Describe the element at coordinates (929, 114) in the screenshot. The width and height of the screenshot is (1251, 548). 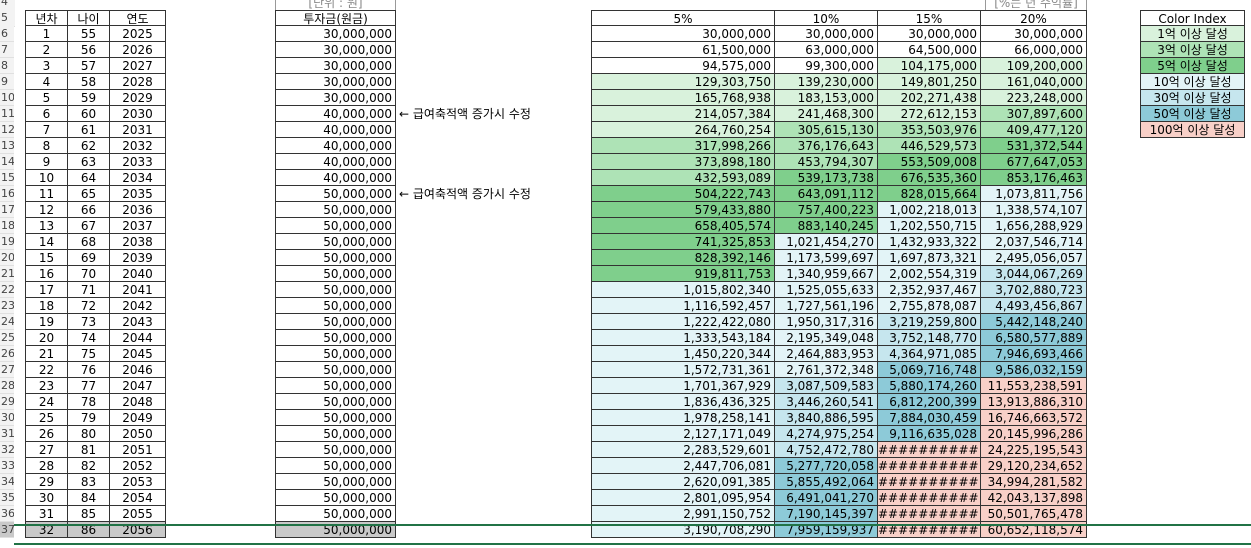
I see `cell-rate-15: 272,612,153` at that location.